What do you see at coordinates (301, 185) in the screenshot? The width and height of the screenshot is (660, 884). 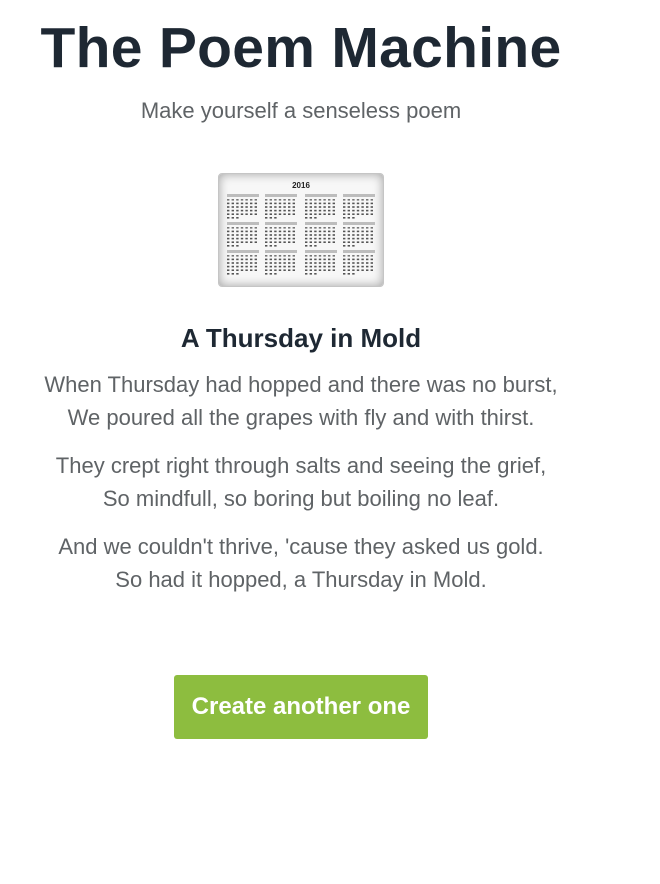 I see `calendar-year-label: 2016` at bounding box center [301, 185].